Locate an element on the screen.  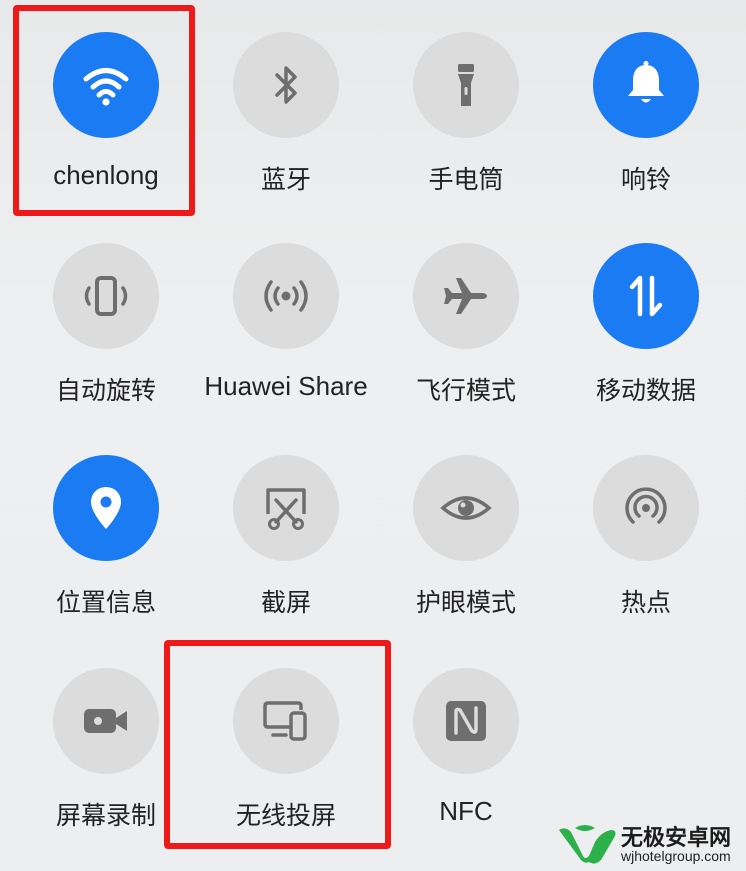
scissors-screen-icon is located at coordinates (286, 509).